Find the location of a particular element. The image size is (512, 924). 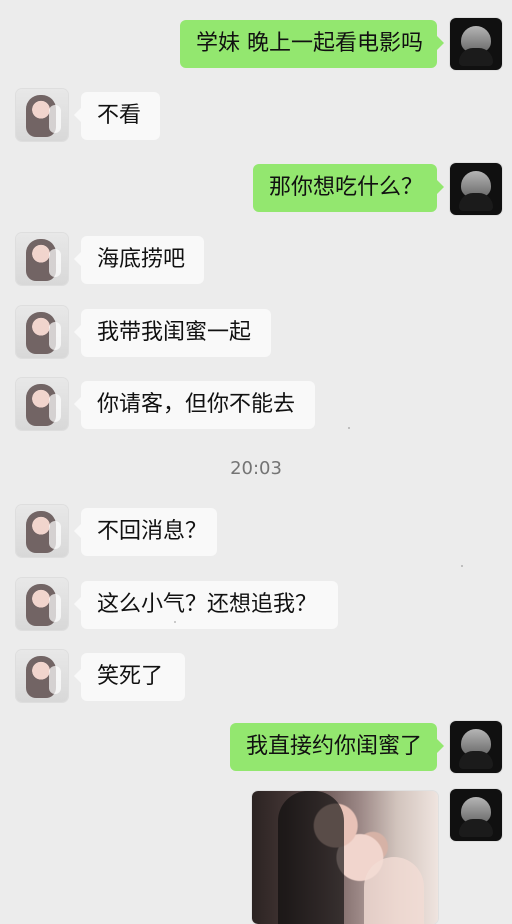

message-bubble-incoming: 不看 is located at coordinates (117, 116).